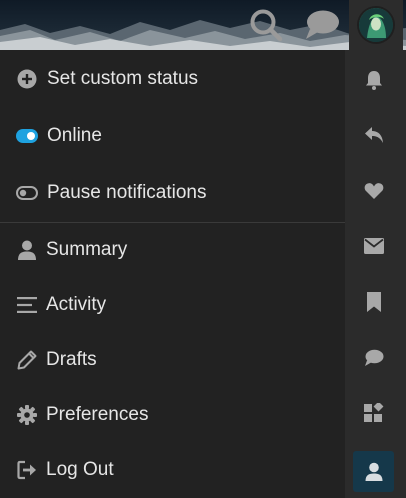 The height and width of the screenshot is (498, 406). What do you see at coordinates (172, 415) in the screenshot?
I see `preferences-item: Preferences` at bounding box center [172, 415].